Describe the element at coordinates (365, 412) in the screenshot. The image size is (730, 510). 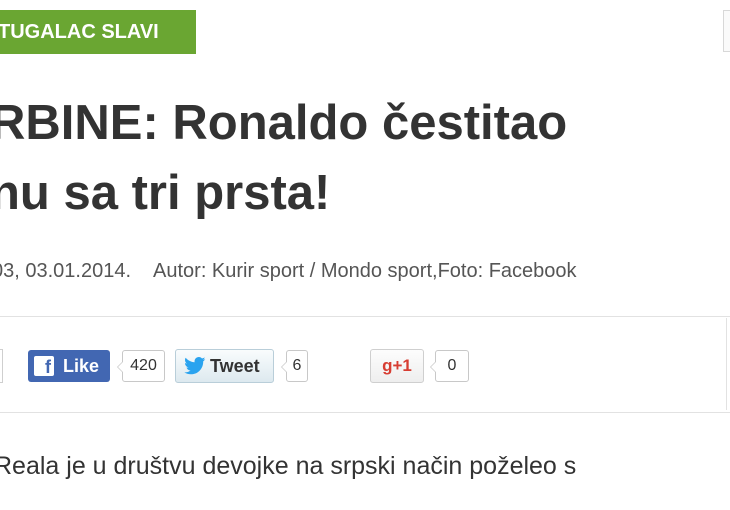
I see `share-bar-bottom-divider` at that location.